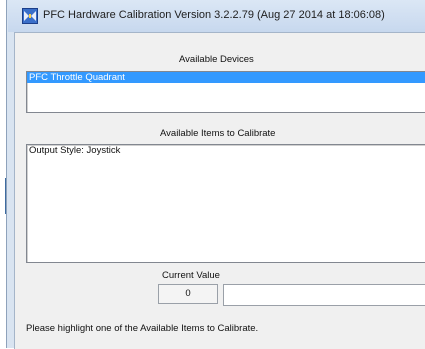 This screenshot has width=425, height=349. What do you see at coordinates (324, 295) in the screenshot?
I see `current-value-text-field` at bounding box center [324, 295].